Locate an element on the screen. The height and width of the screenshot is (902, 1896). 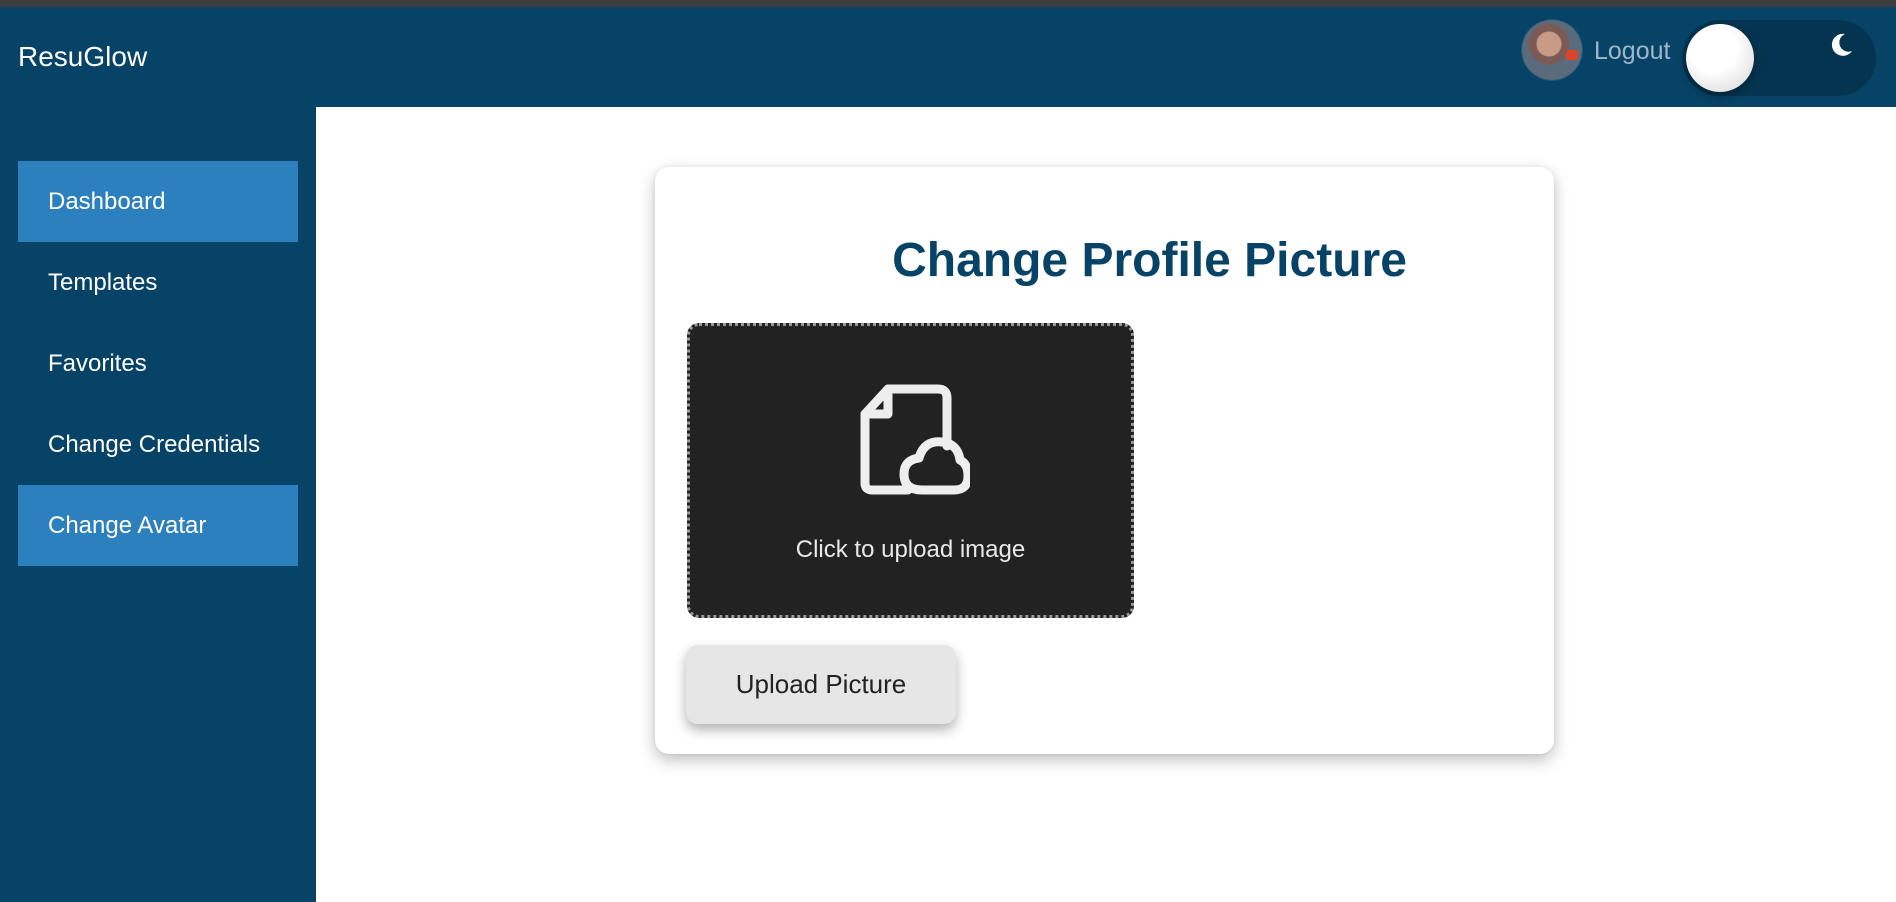
user-avatar is located at coordinates (1552, 50).